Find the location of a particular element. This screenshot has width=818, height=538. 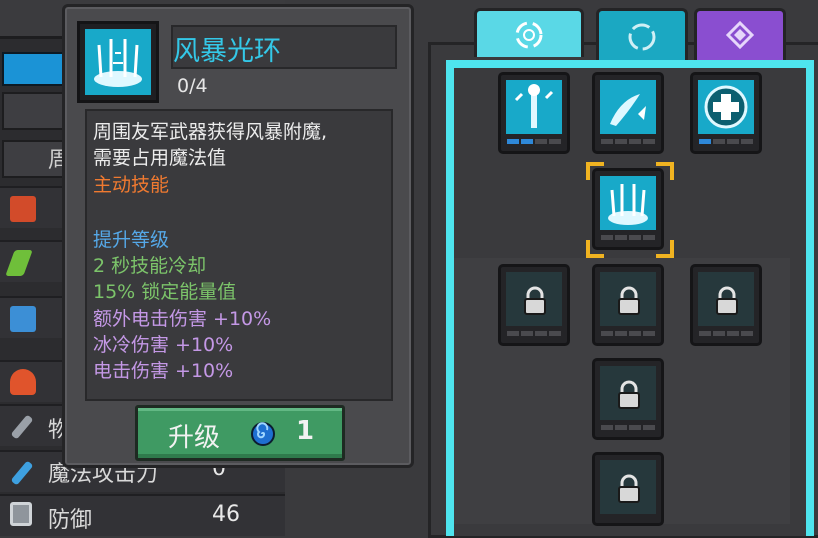

staff-lightning-icon is located at coordinates (534, 107).